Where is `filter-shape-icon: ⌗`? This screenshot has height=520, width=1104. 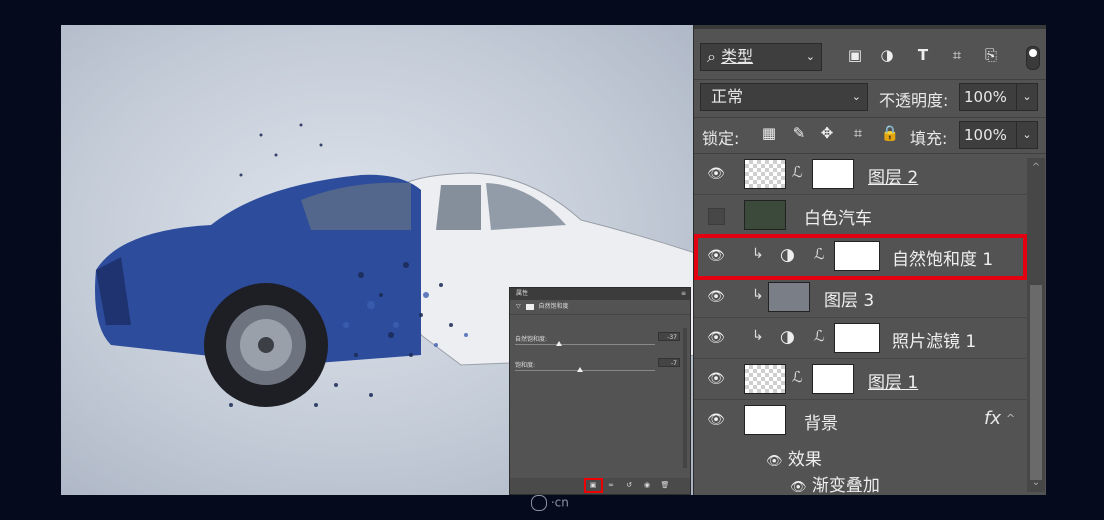 filter-shape-icon: ⌗ is located at coordinates (957, 55).